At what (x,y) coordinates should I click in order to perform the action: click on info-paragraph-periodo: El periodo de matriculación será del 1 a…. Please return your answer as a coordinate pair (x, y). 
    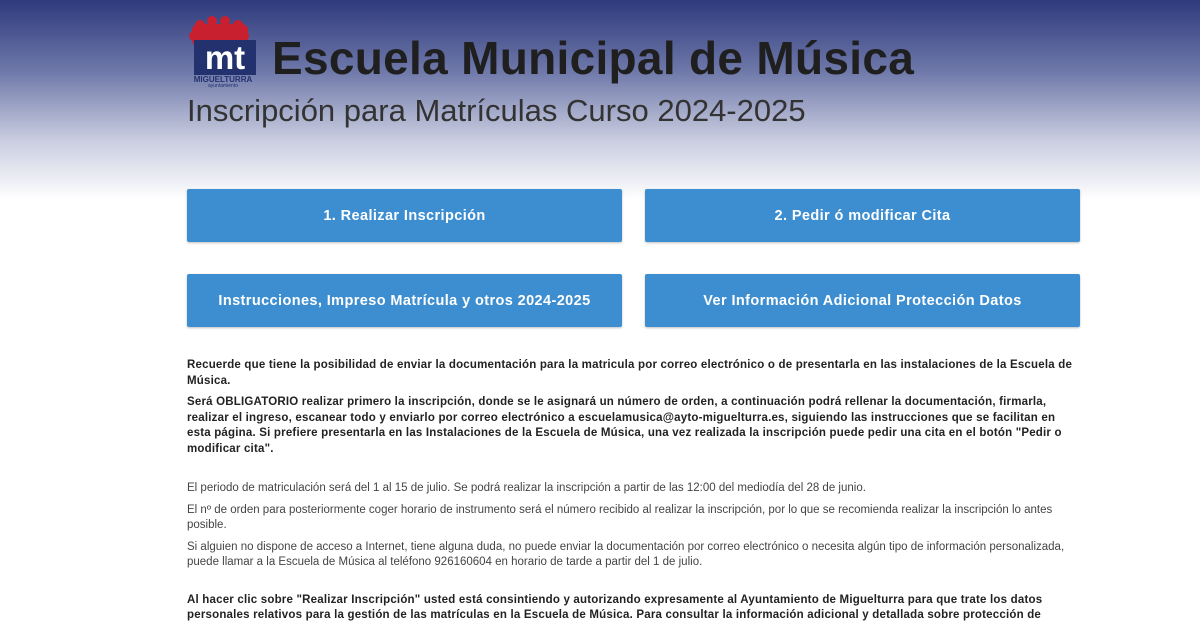
    Looking at the image, I should click on (526, 488).